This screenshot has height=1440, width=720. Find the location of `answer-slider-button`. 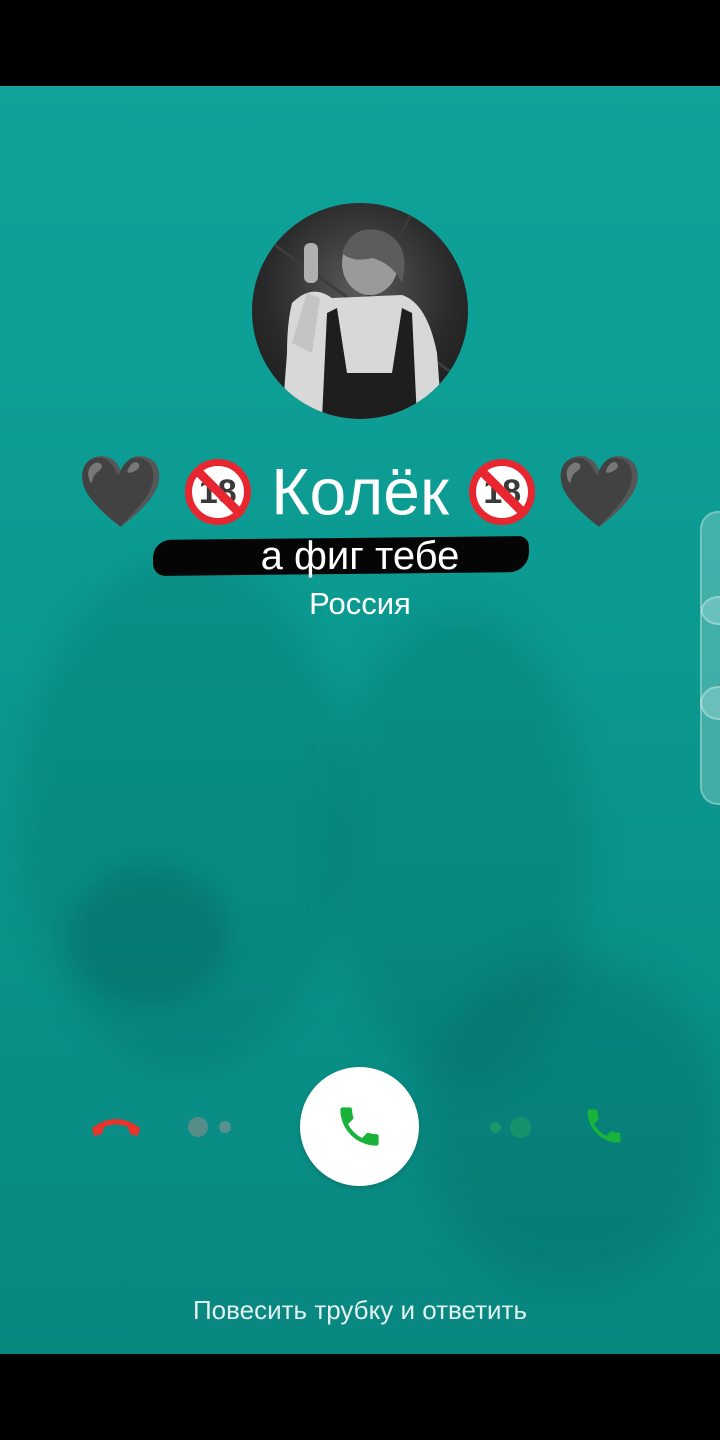

answer-slider-button is located at coordinates (359, 1126).